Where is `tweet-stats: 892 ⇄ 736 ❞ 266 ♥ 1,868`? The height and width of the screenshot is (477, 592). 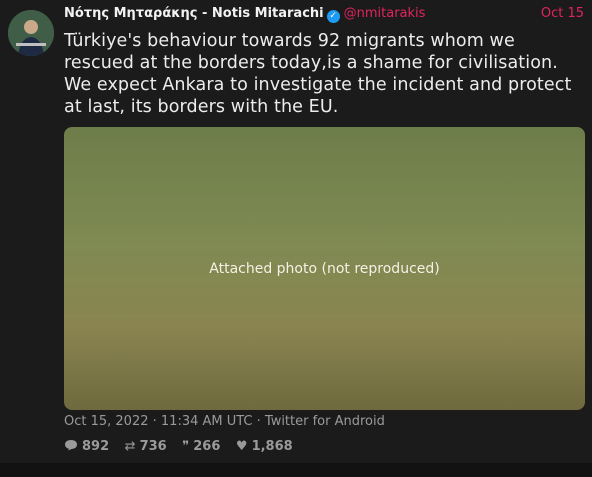
tweet-stats: 892 ⇄ 736 ❞ 266 ♥ 1,868 is located at coordinates (184, 446).